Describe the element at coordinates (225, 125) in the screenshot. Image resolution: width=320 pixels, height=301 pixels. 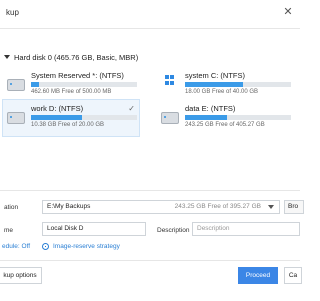
I see `partition-free: 243.25 GB Free of 405.27 GB` at that location.